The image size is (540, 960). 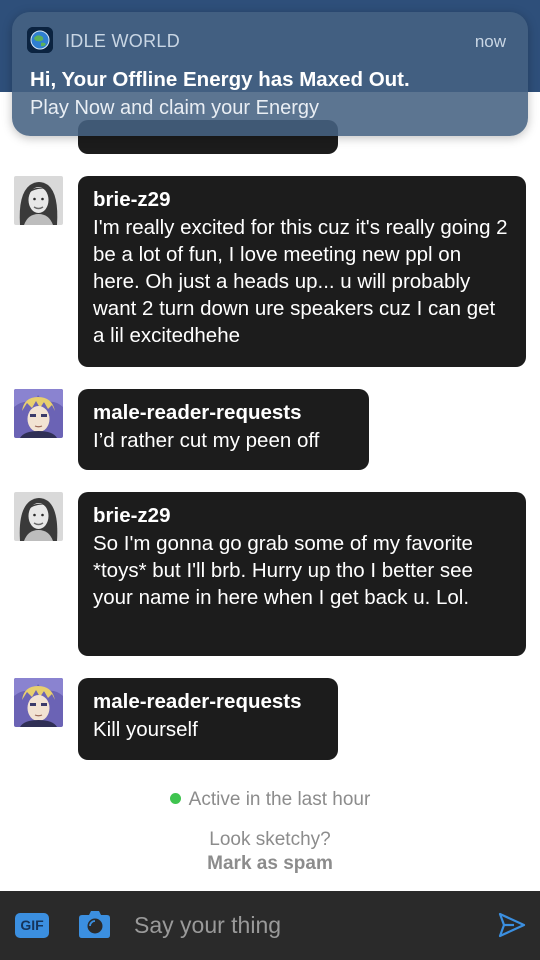 What do you see at coordinates (206, 440) in the screenshot?
I see `message-text: I’d rather cut my peen off` at bounding box center [206, 440].